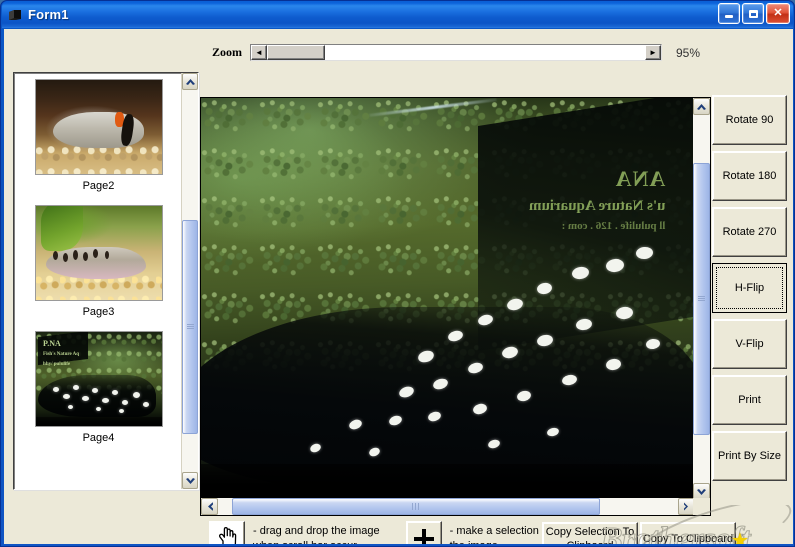  I want to click on chevron-left-icon: ◄, so click(259, 52).